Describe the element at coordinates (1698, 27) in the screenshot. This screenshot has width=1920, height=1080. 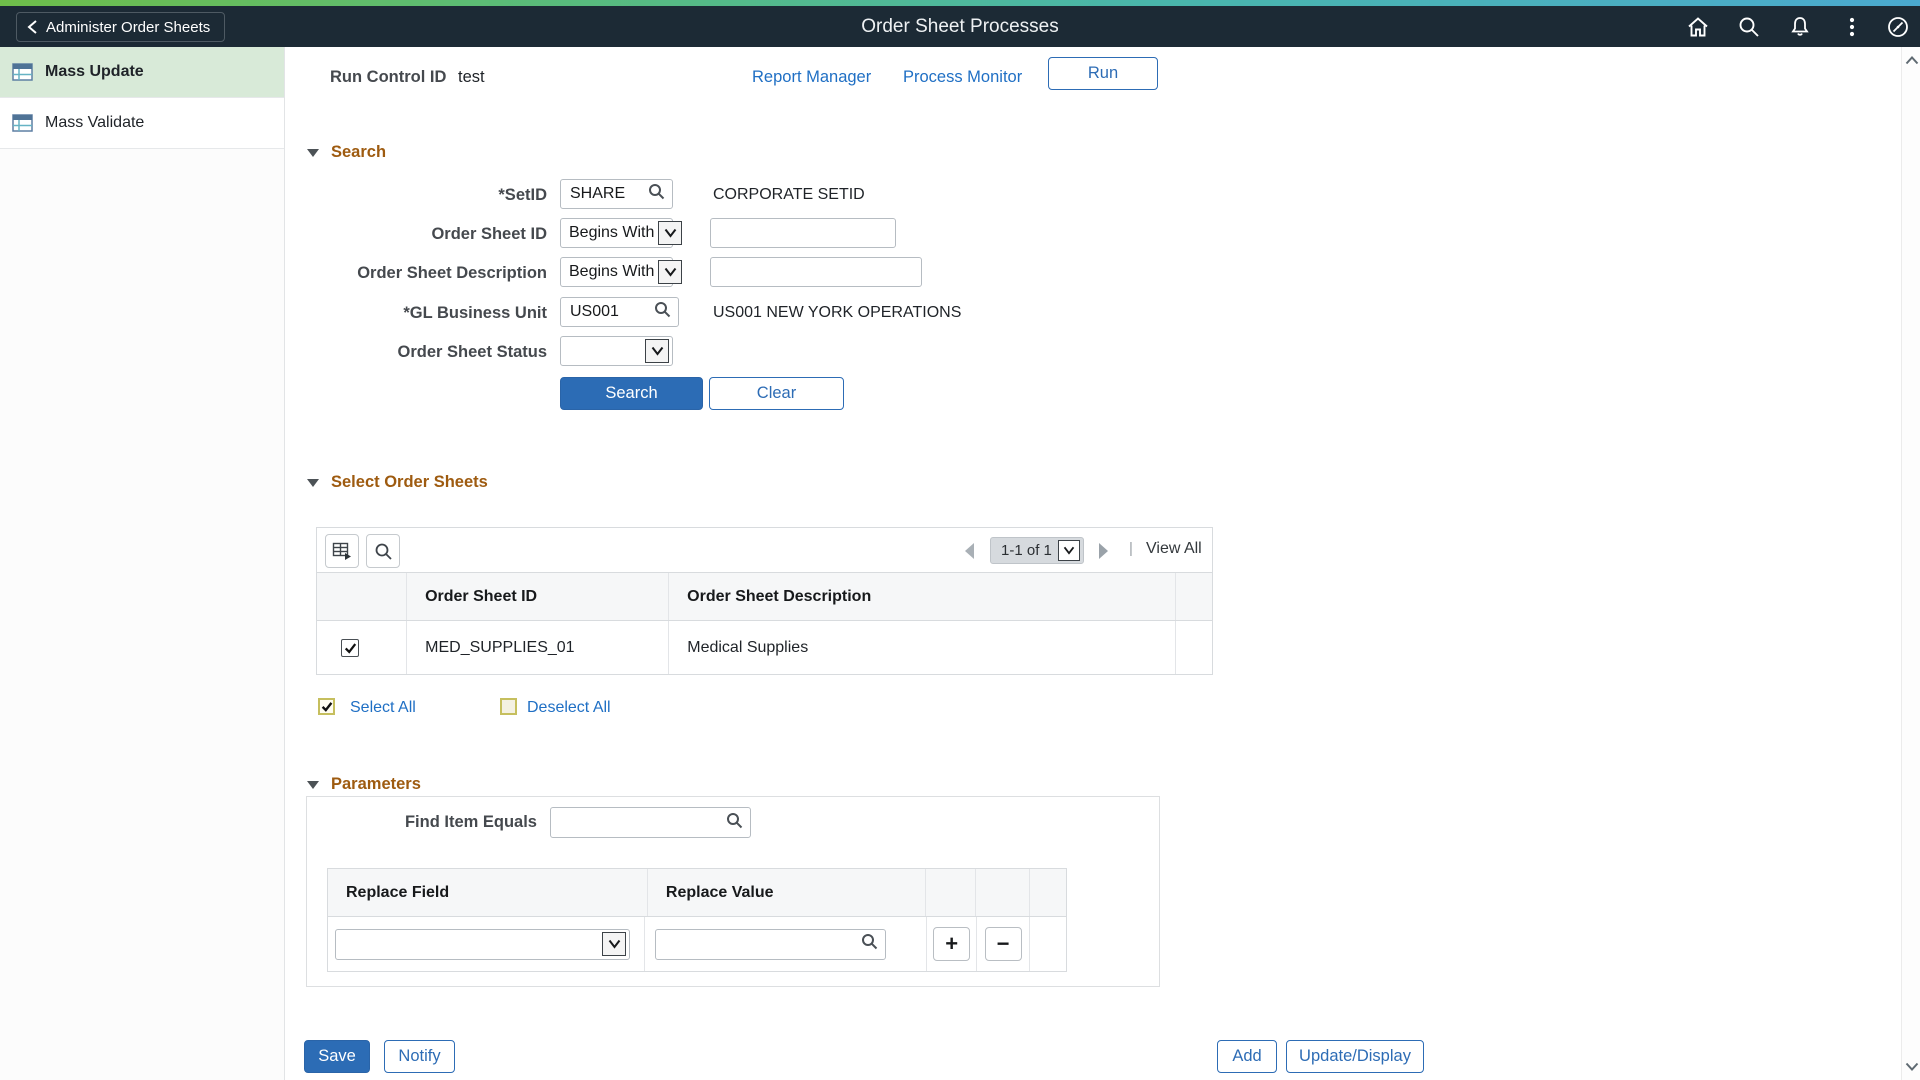
I see `home-icon` at that location.